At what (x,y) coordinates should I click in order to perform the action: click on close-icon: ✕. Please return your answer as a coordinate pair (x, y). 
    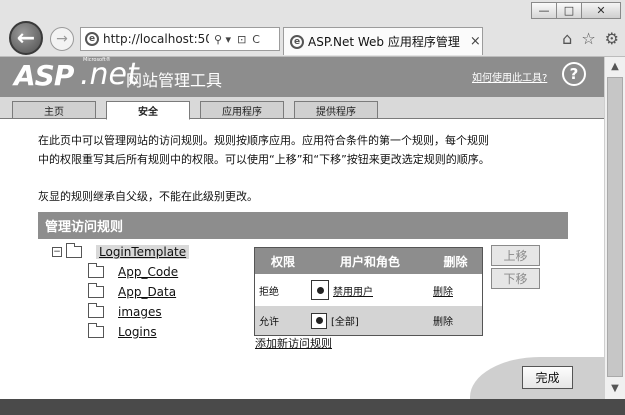
    Looking at the image, I should click on (601, 10).